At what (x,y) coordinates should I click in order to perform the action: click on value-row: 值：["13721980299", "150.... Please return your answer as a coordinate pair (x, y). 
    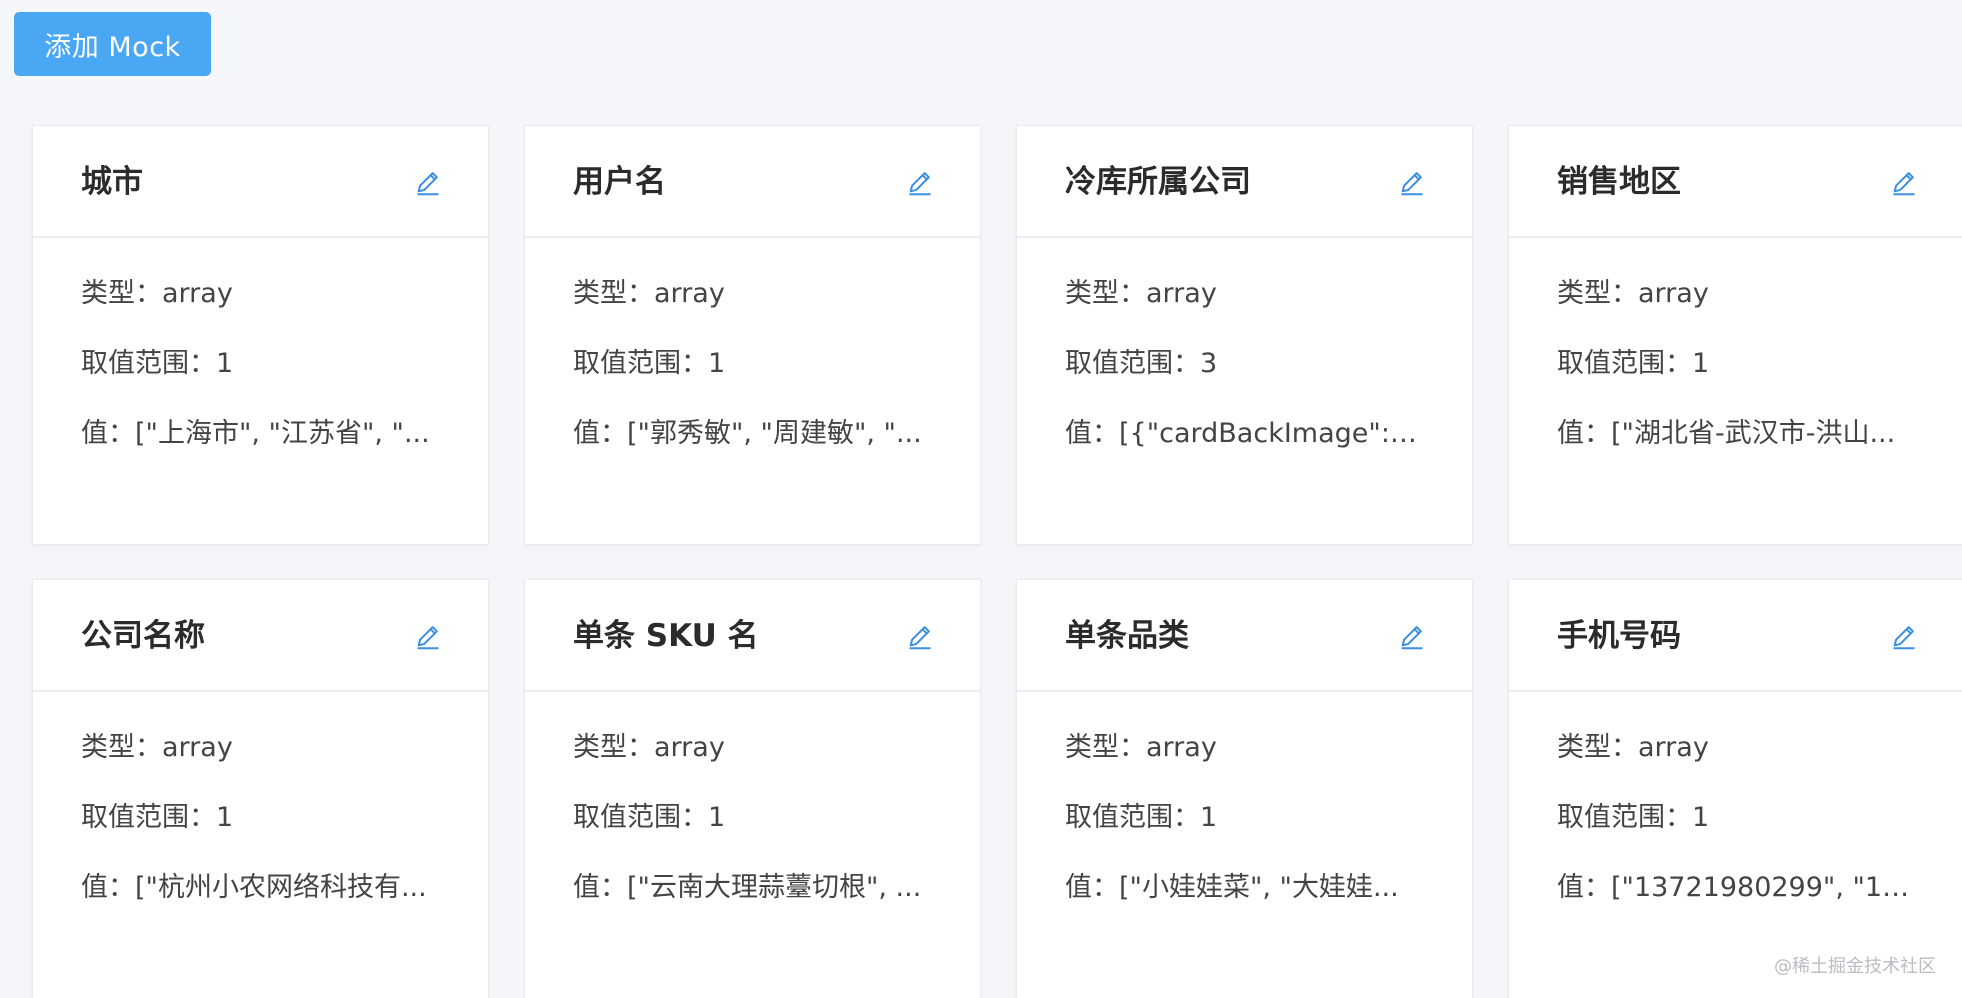
    Looking at the image, I should click on (1734, 903).